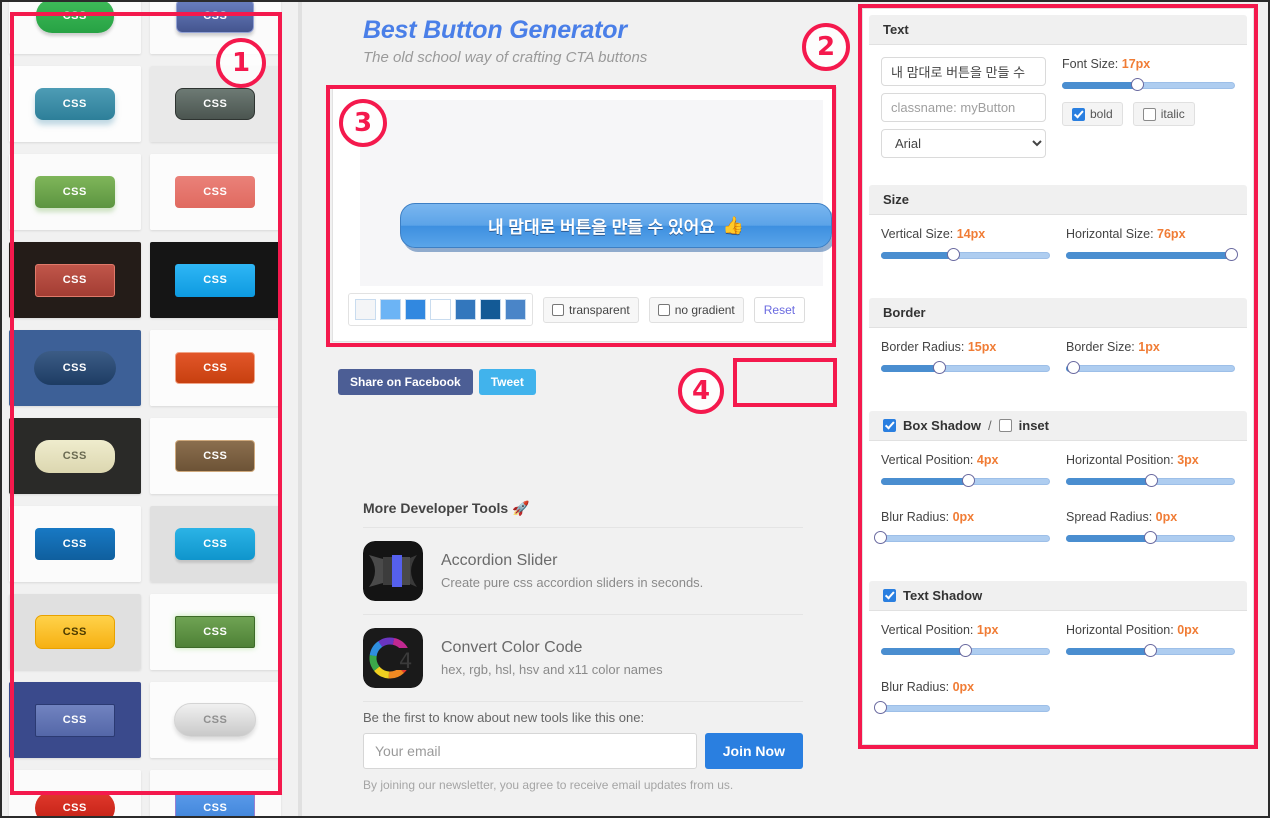 The height and width of the screenshot is (818, 1270). Describe the element at coordinates (1092, 114) in the screenshot. I see `bold-toggle: bold` at that location.